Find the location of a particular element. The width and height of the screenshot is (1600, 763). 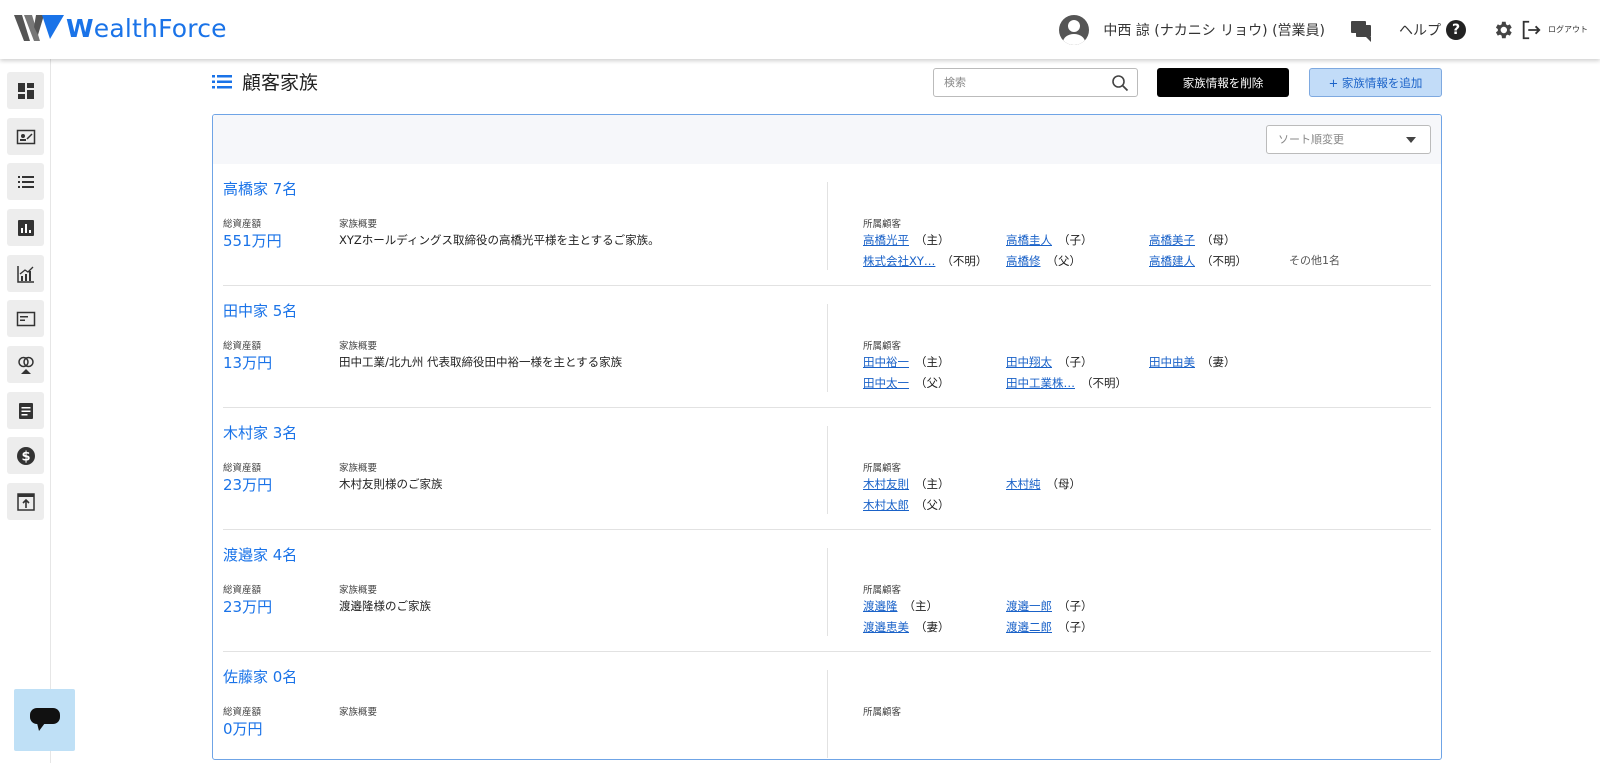

member-link: 木村太郎 is located at coordinates (886, 505).